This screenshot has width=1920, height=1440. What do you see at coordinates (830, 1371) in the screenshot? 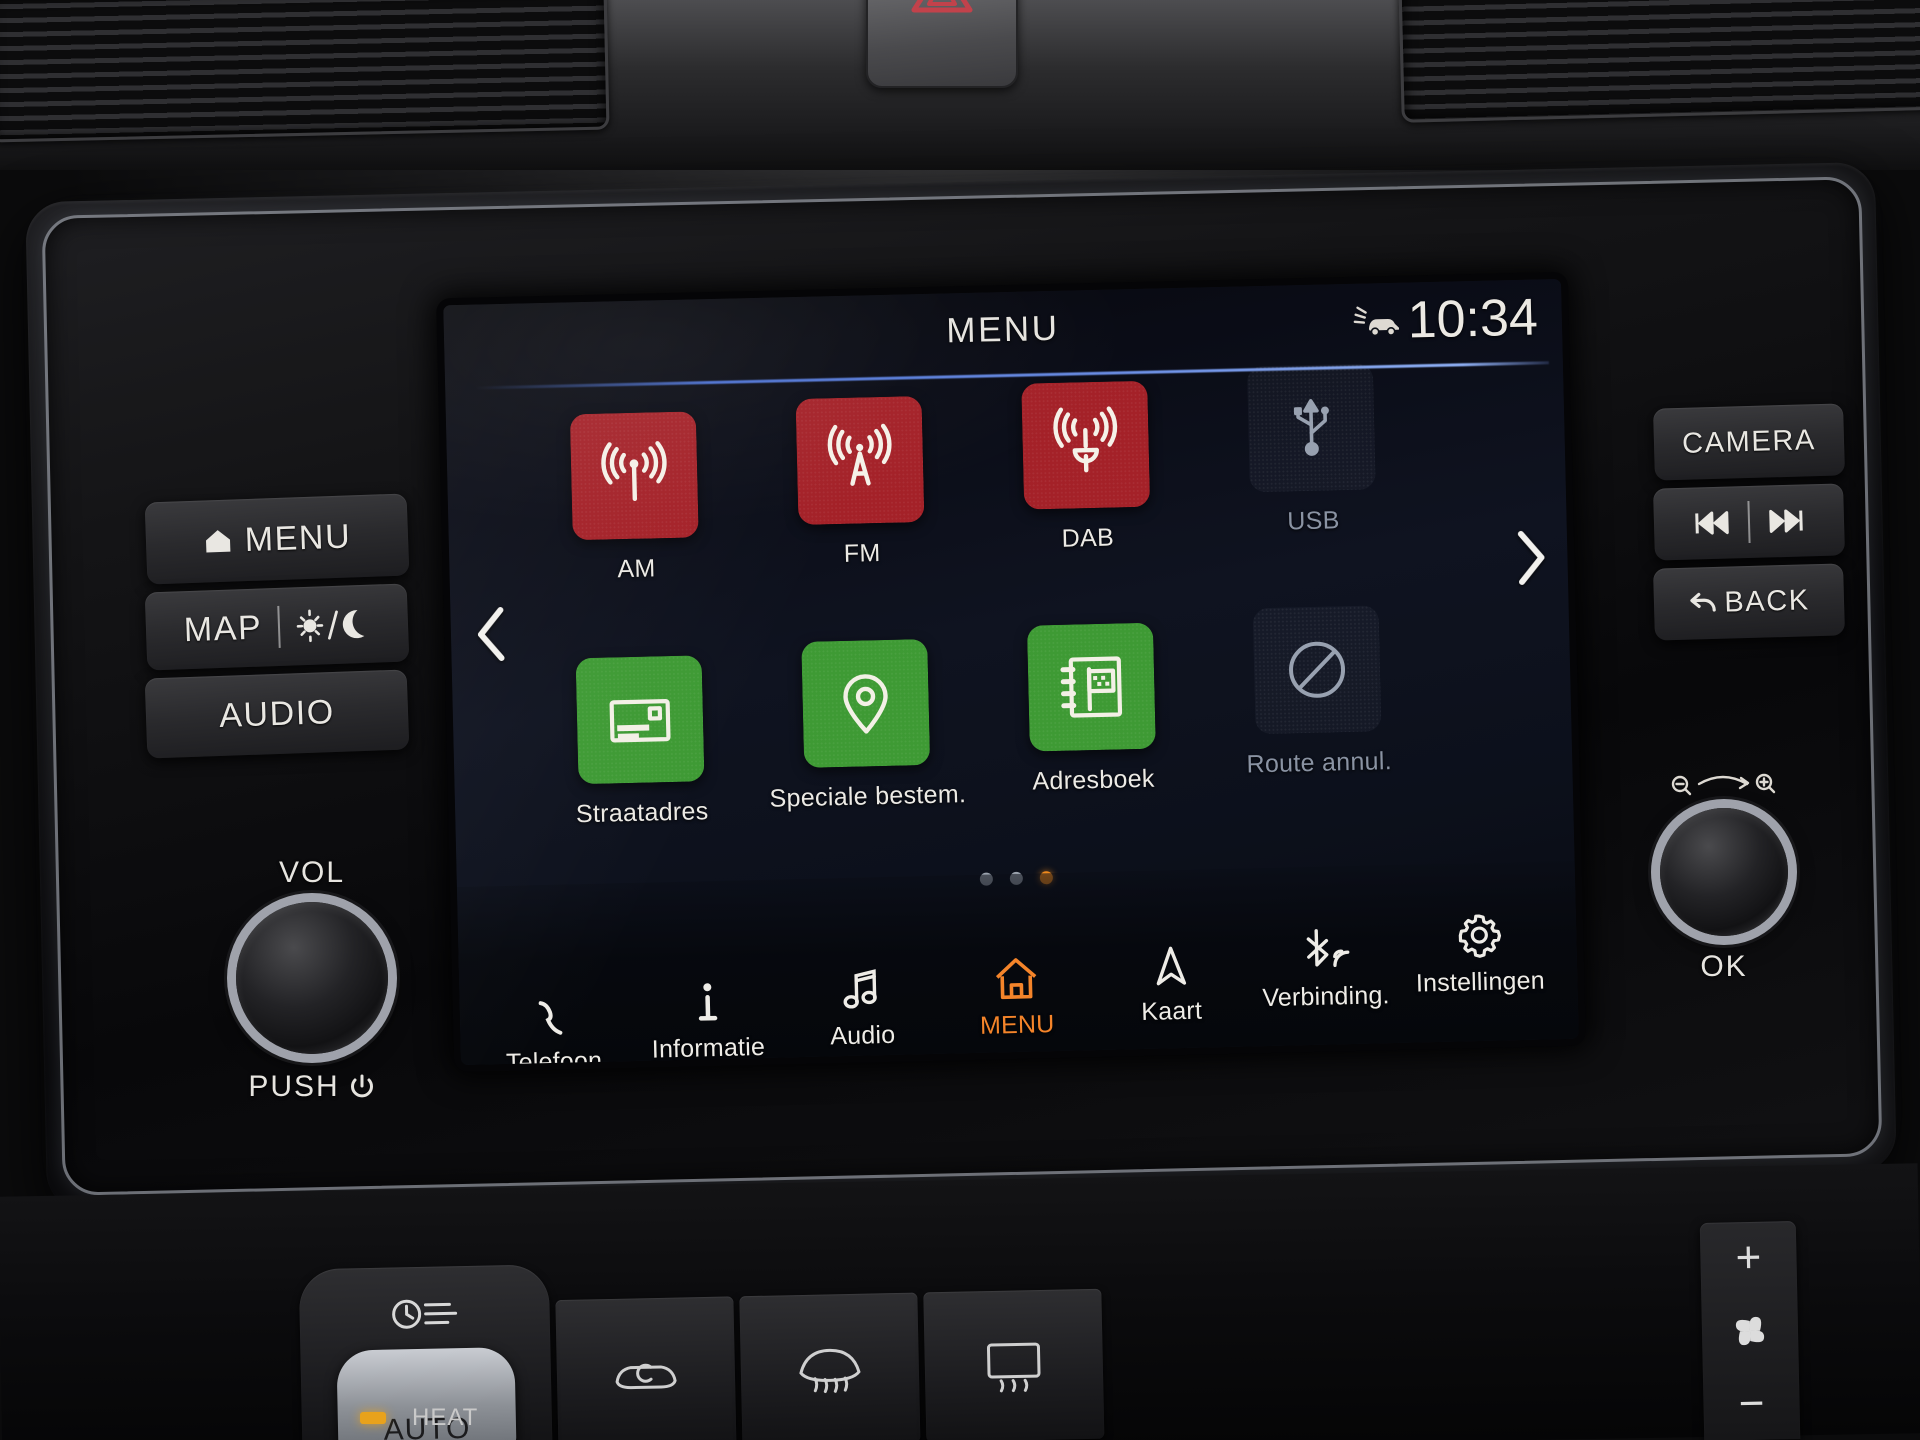
I see `front-defrost-icon` at bounding box center [830, 1371].